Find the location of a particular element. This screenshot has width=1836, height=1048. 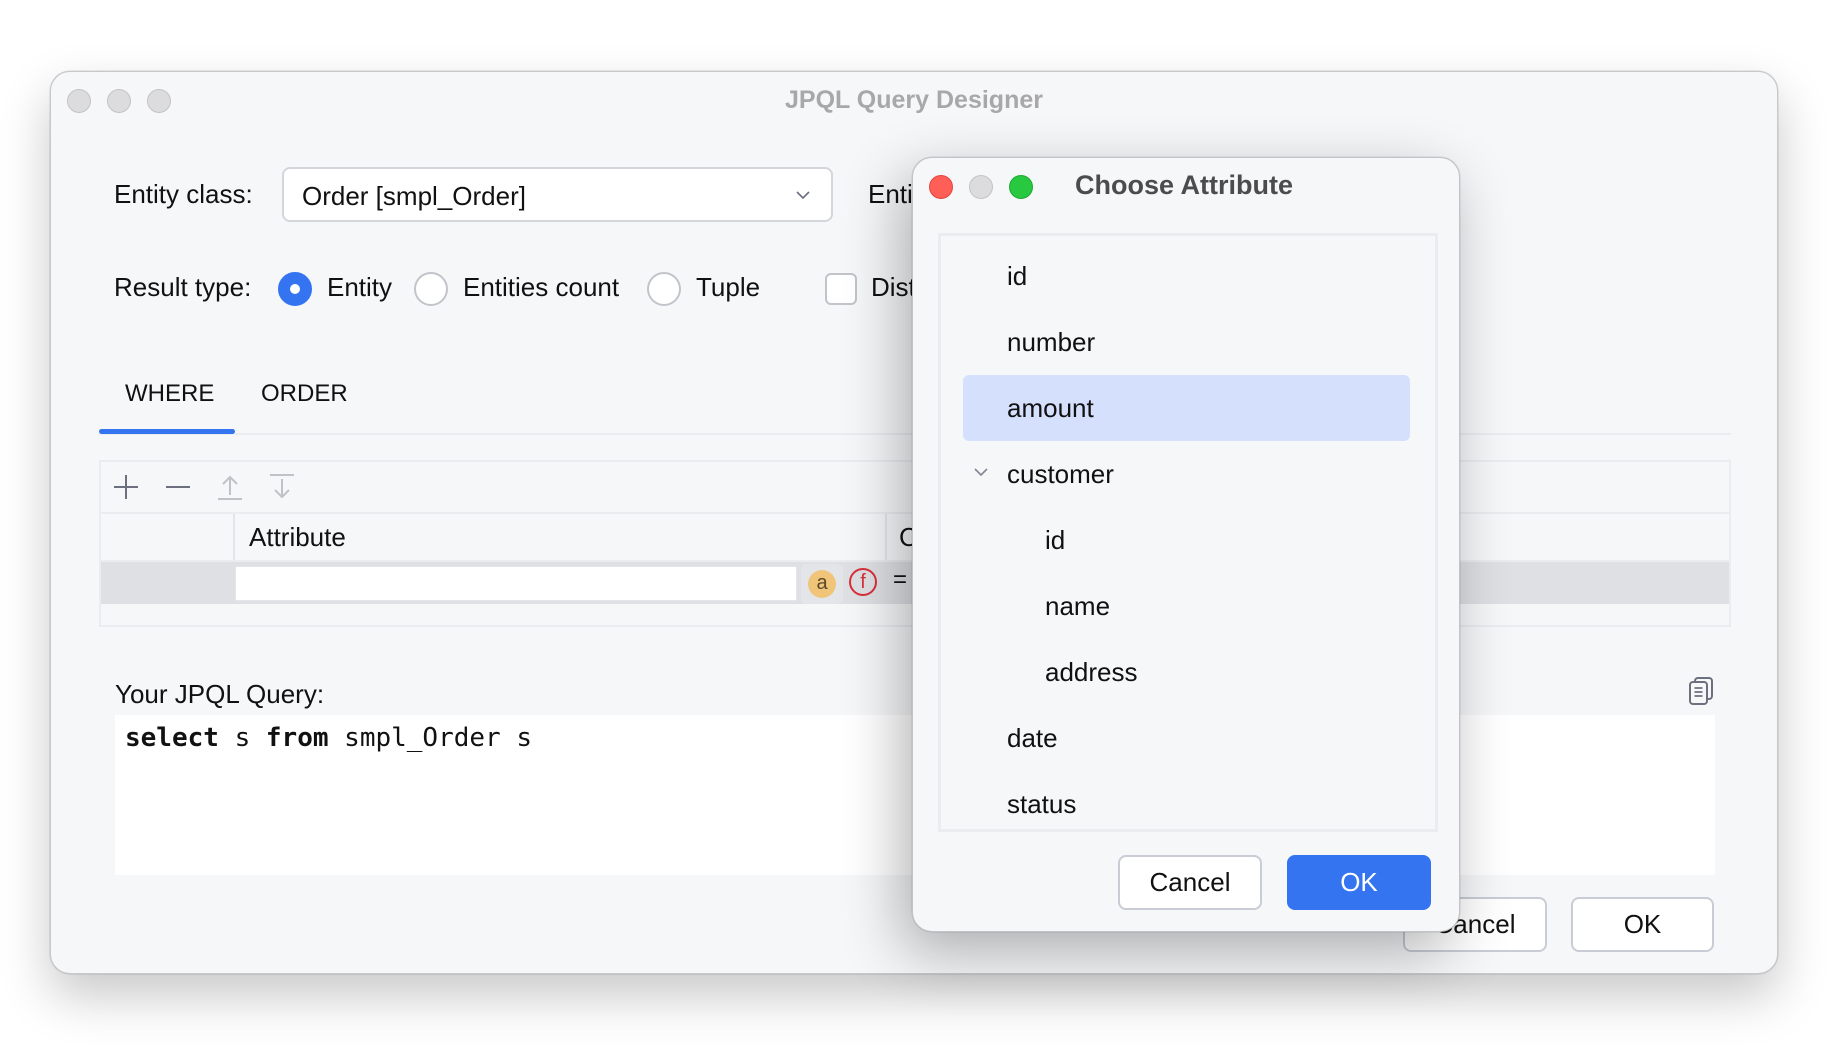

attribute-icon: a is located at coordinates (822, 584).